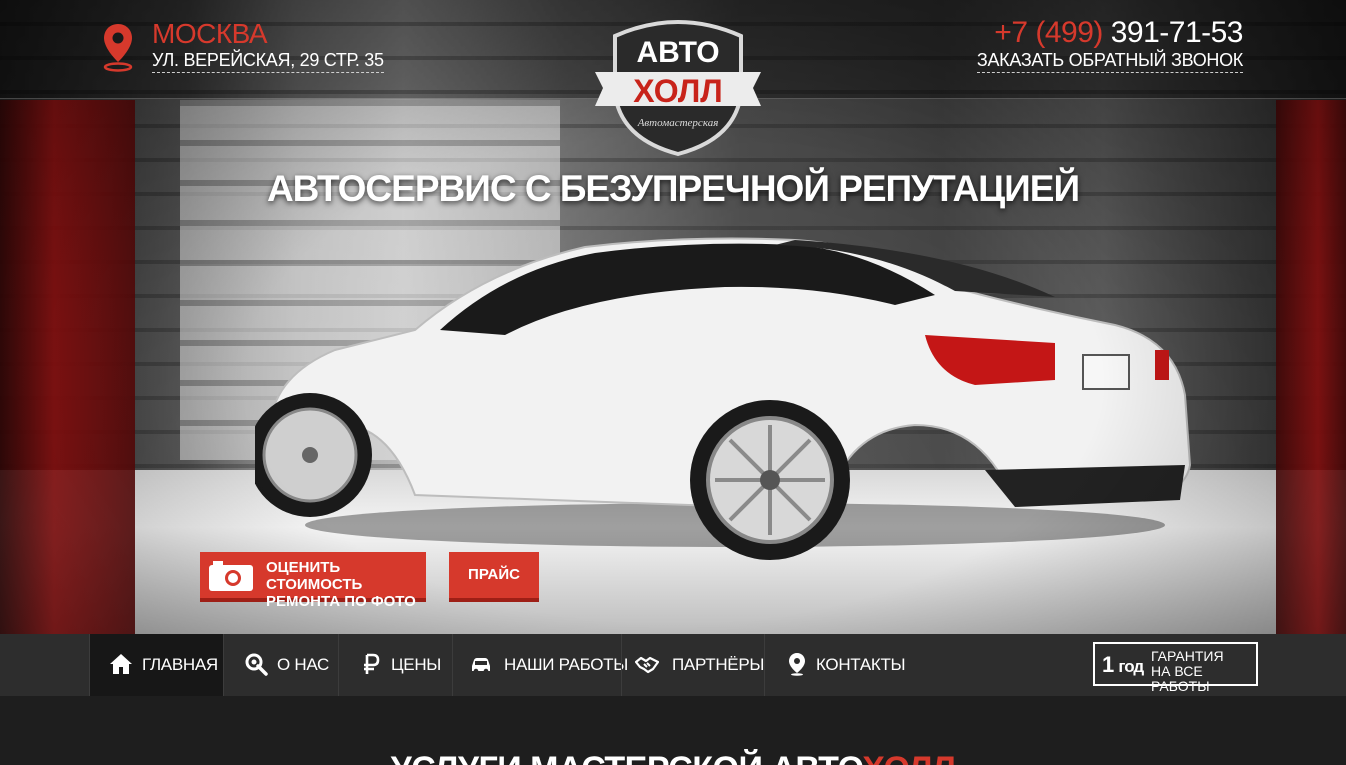 The image size is (1346, 765). What do you see at coordinates (481, 666) in the screenshot?
I see `car-icon` at bounding box center [481, 666].